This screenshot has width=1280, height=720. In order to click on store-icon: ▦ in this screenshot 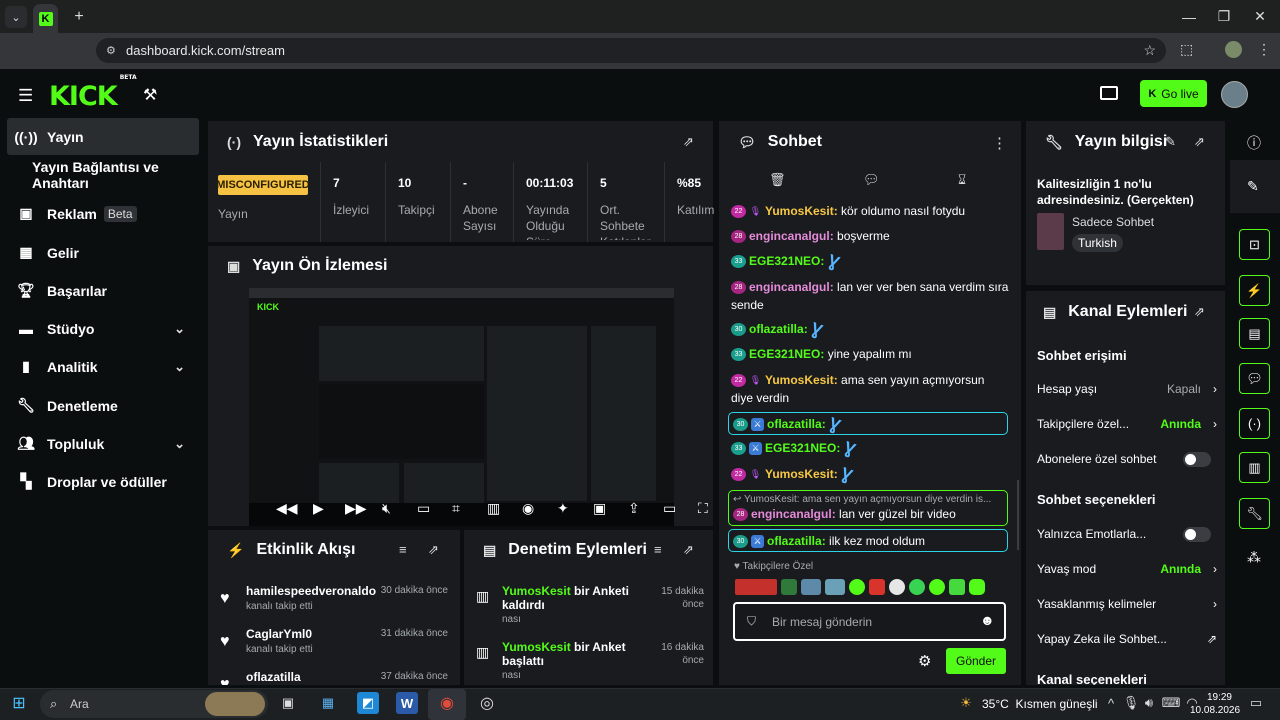, I will do `click(328, 703)`.